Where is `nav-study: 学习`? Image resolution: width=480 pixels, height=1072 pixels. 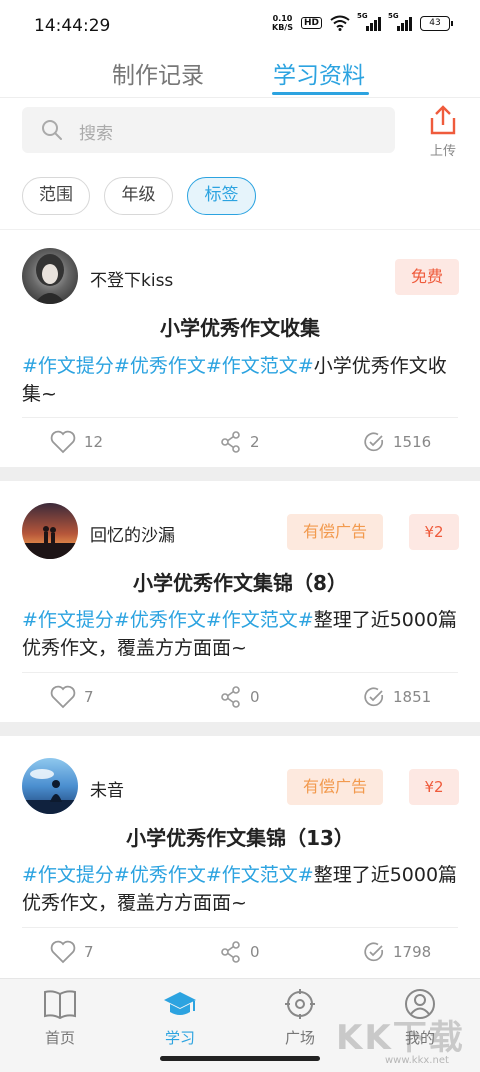 nav-study: 学习 is located at coordinates (180, 1018).